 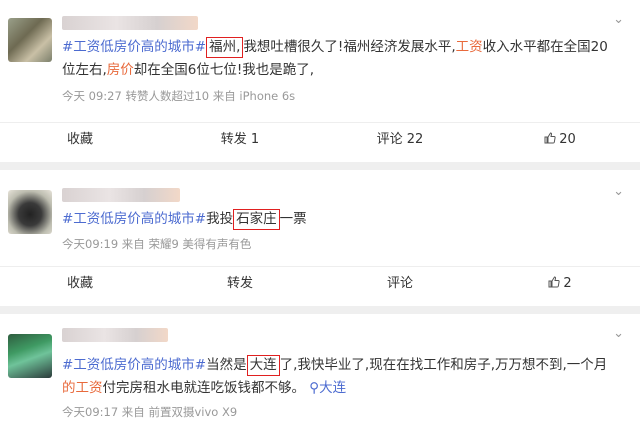 I want to click on post-meta: 今天09:19 来自 荣耀9 美得有声有色, so click(x=157, y=244).